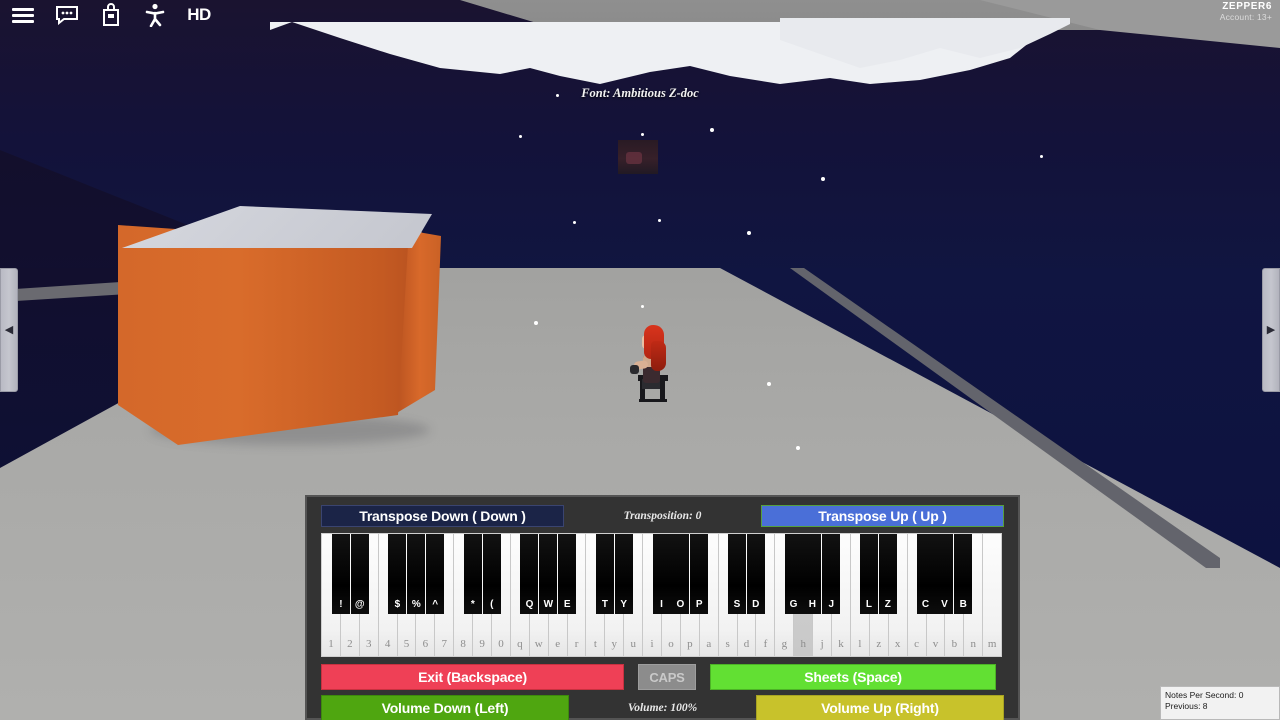 Image resolution: width=1280 pixels, height=720 pixels. What do you see at coordinates (1247, 6) in the screenshot?
I see `username-label: ZEPPER6` at bounding box center [1247, 6].